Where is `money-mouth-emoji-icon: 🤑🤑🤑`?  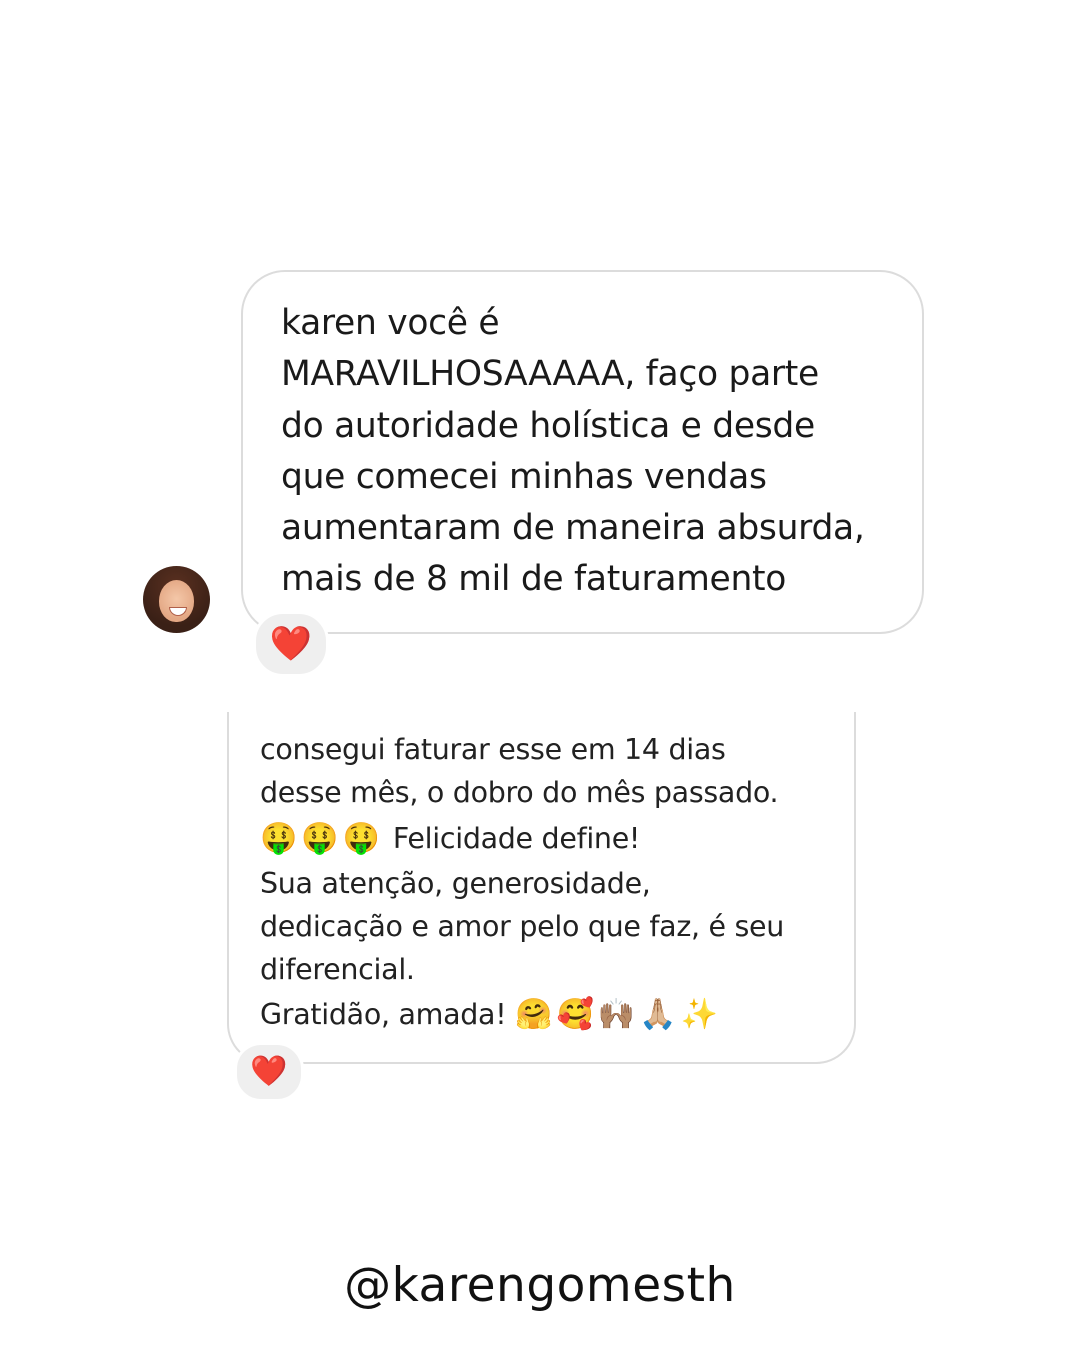 money-mouth-emoji-icon: 🤑🤑🤑 is located at coordinates (322, 838).